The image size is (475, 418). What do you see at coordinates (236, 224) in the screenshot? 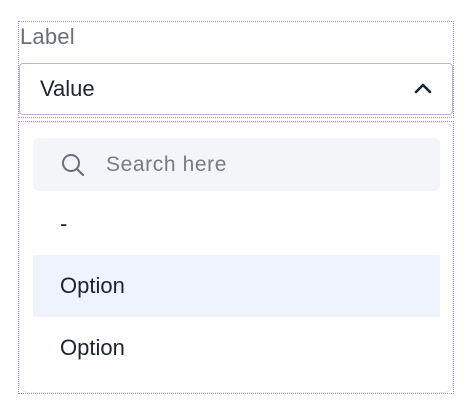
I see `option-item-empty: -` at bounding box center [236, 224].